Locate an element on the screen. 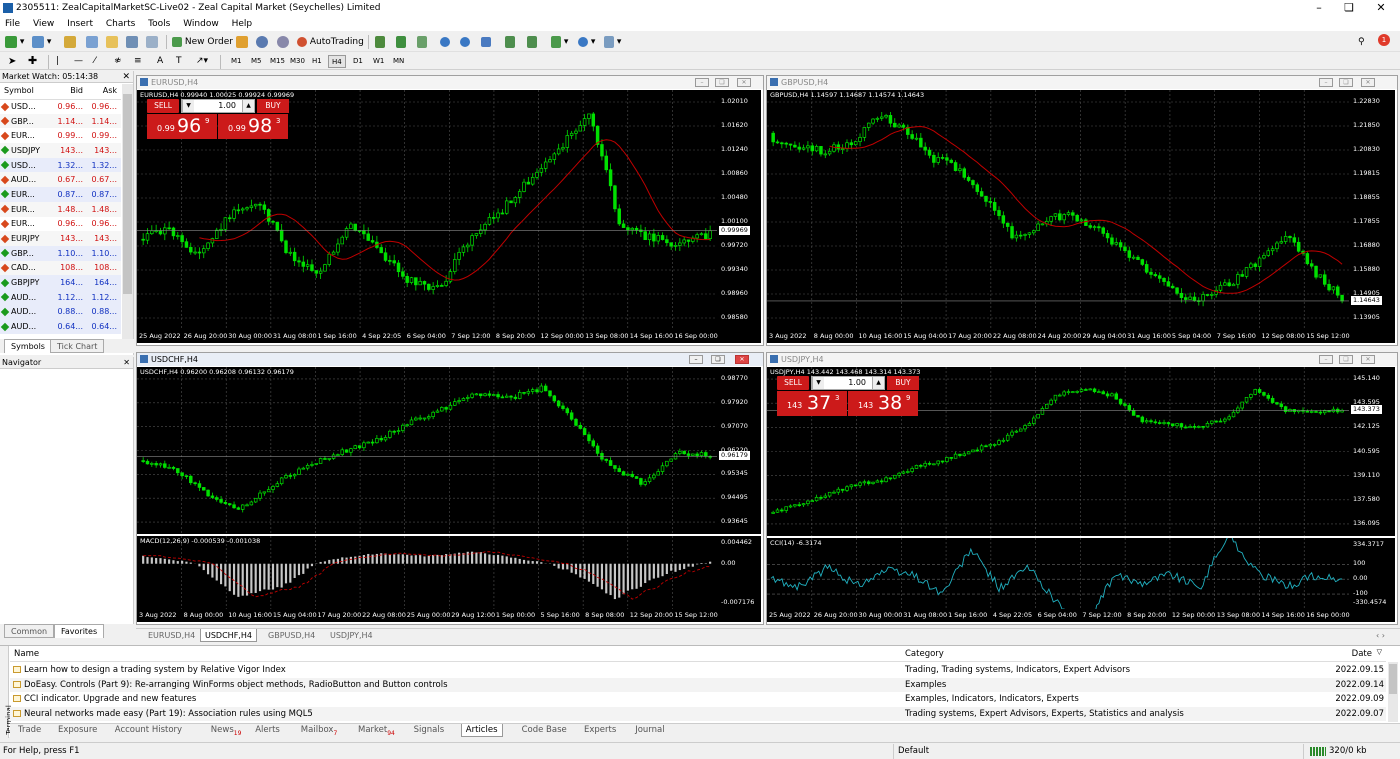  chart-tab-eurusd: EURUSD,H4 is located at coordinates (171, 635).